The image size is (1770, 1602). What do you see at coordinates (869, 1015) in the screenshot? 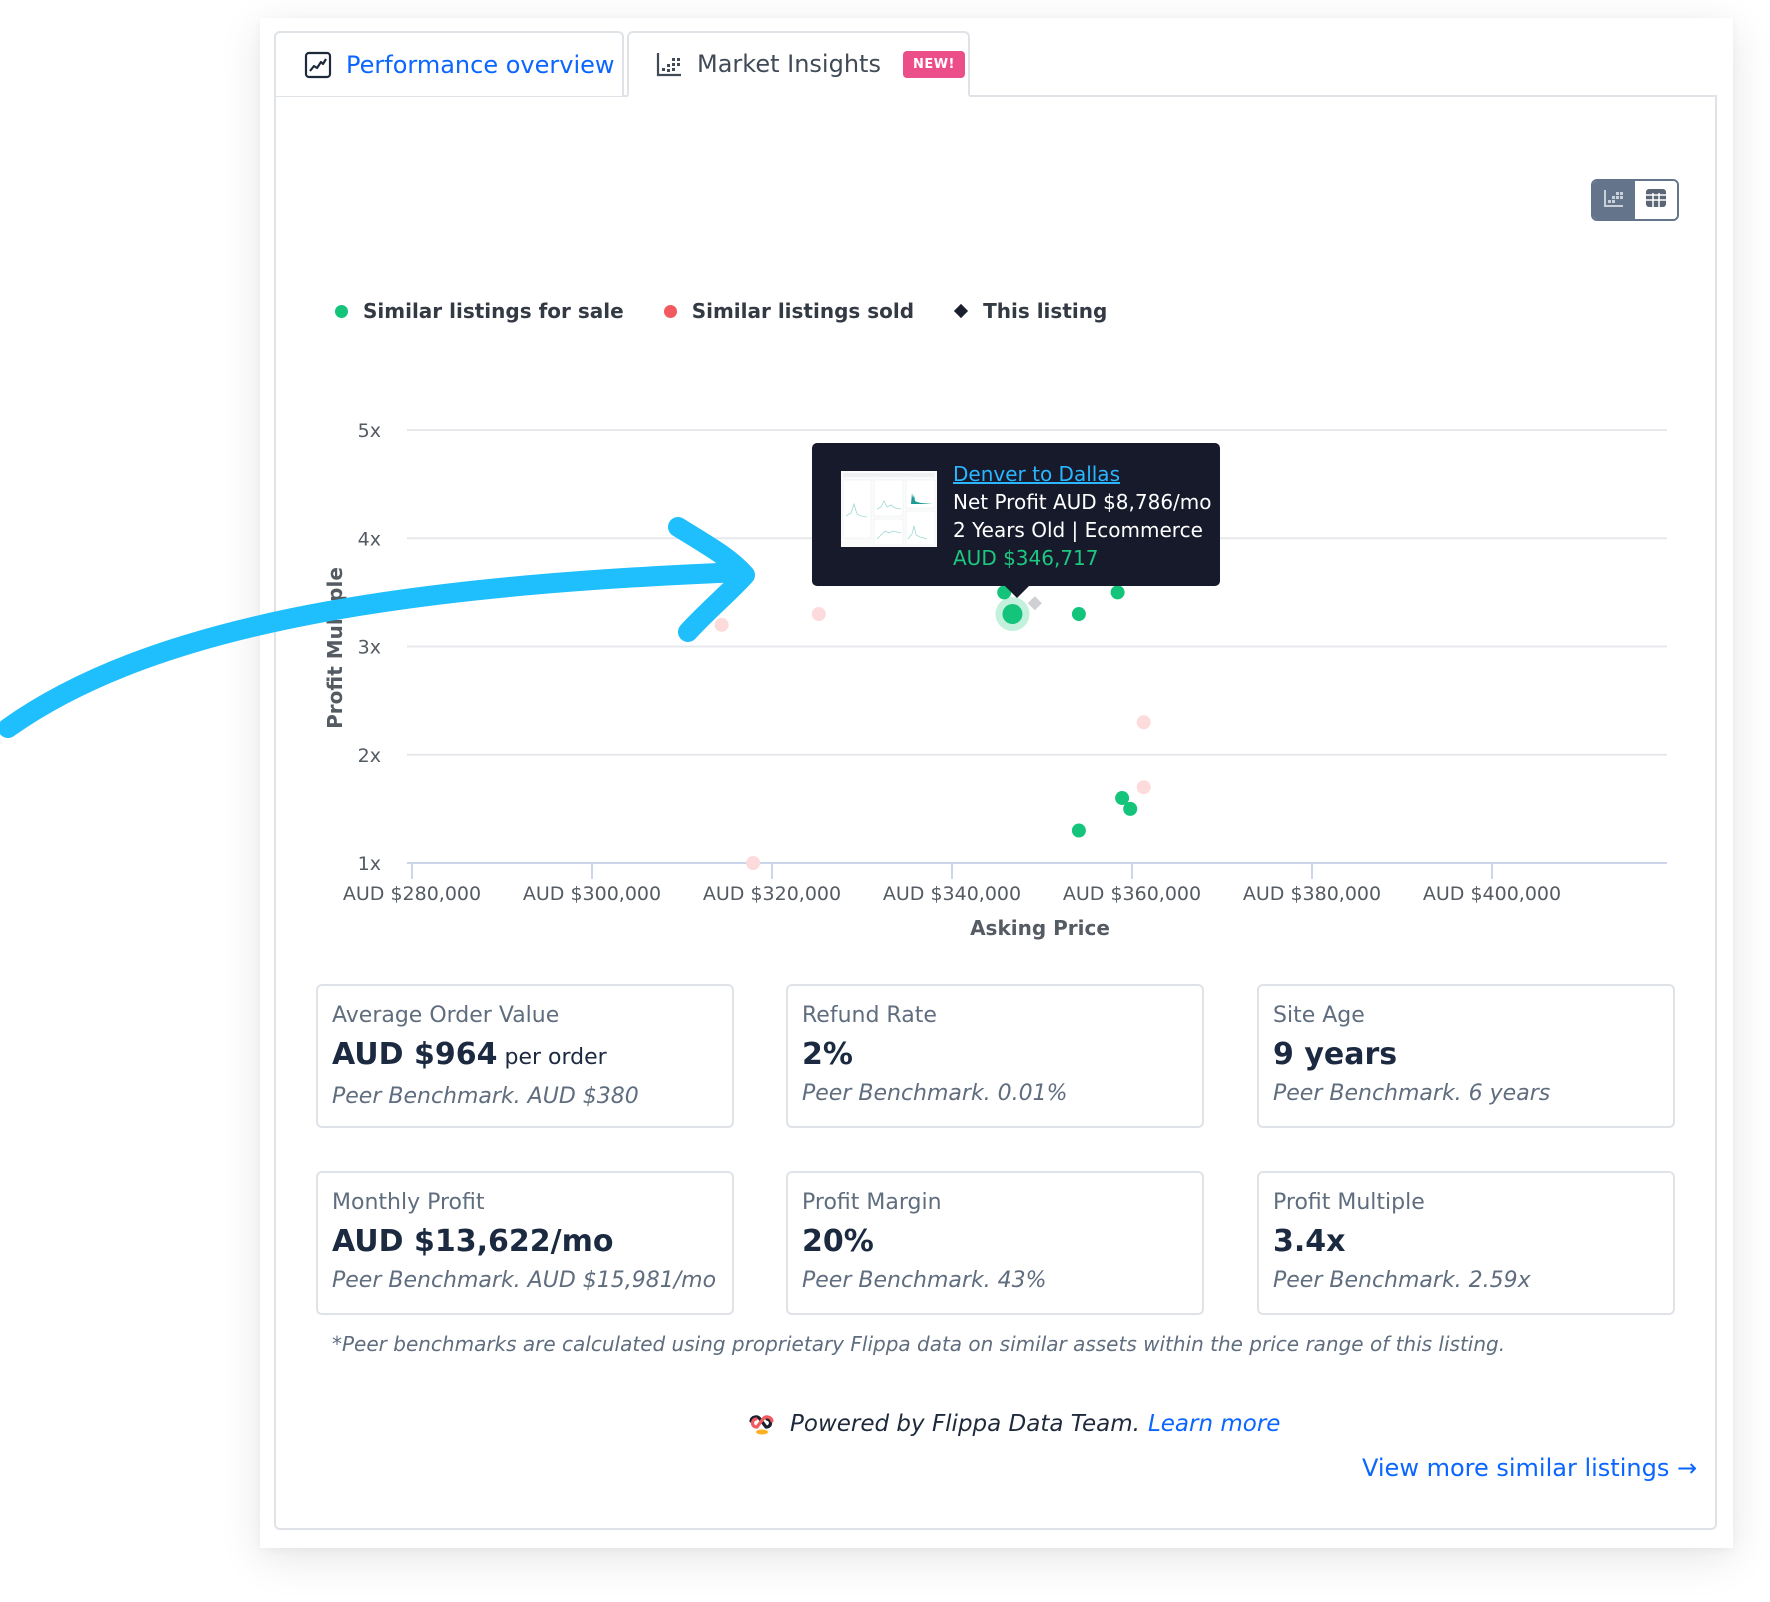
I see `stat-label: Refund Rate` at bounding box center [869, 1015].